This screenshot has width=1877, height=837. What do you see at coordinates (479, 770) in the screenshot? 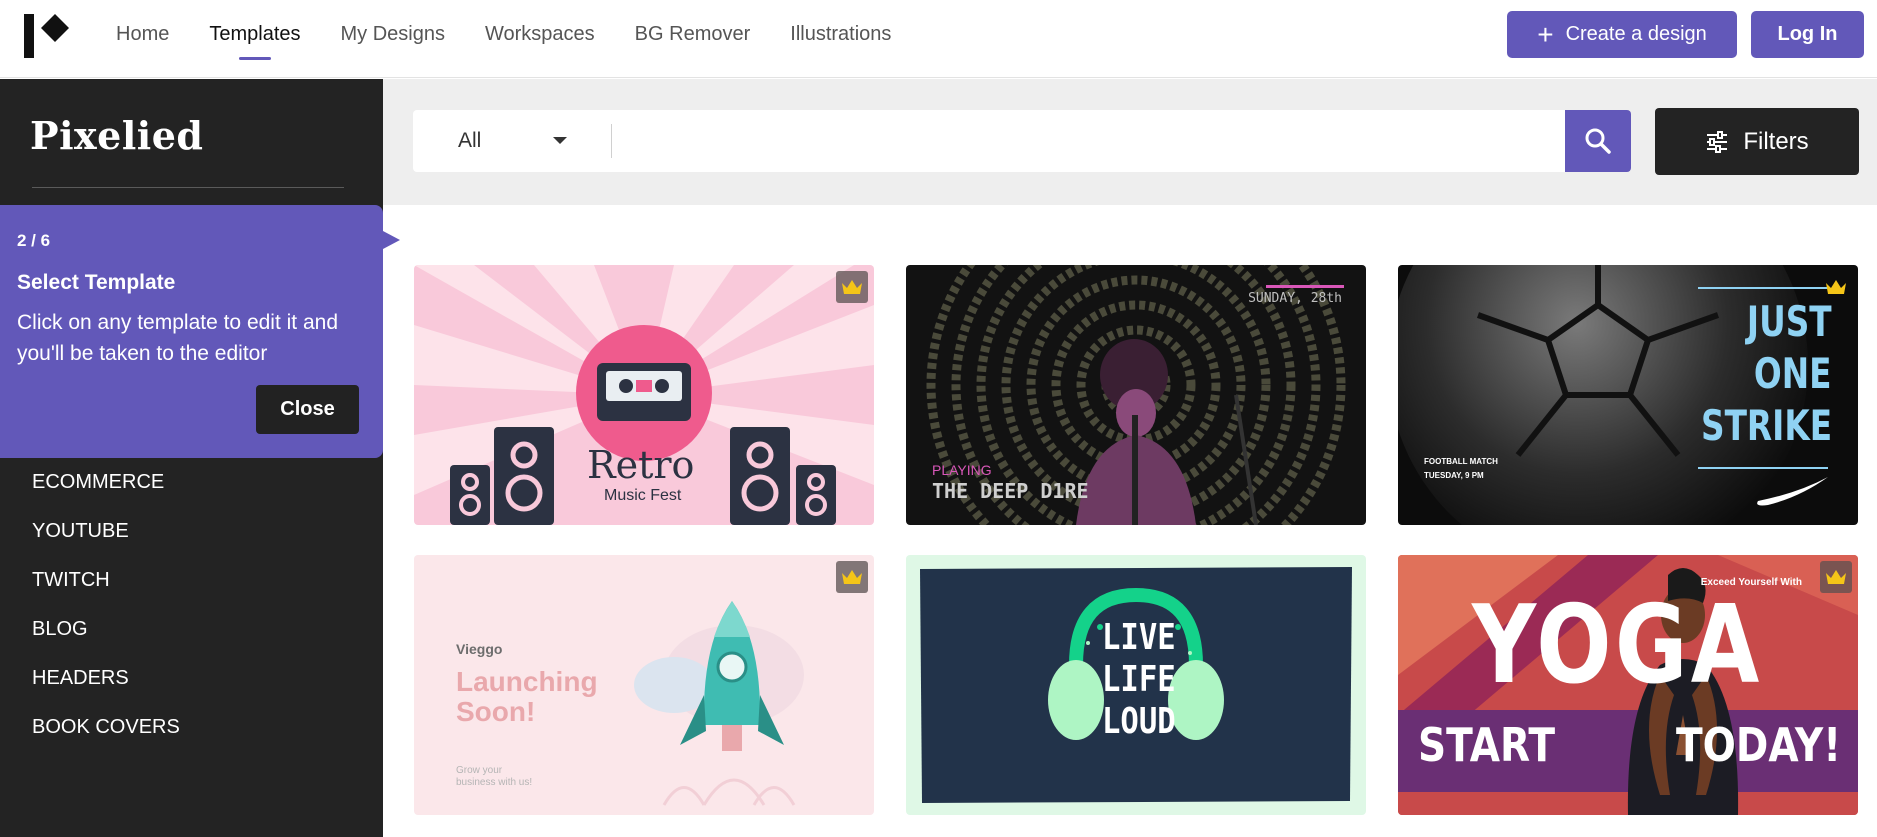
I see `template-subtitle-line-1: Grow your` at bounding box center [479, 770].